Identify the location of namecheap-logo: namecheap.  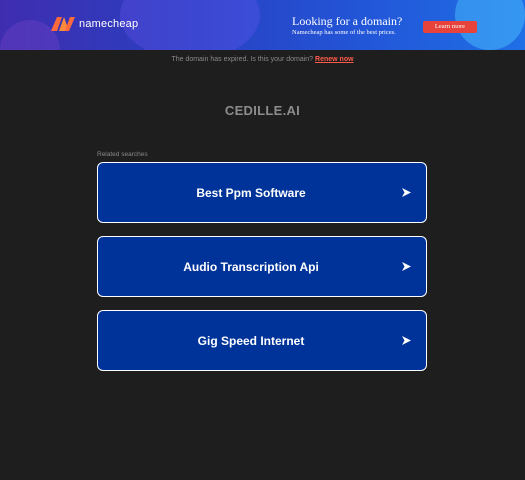
(94, 24).